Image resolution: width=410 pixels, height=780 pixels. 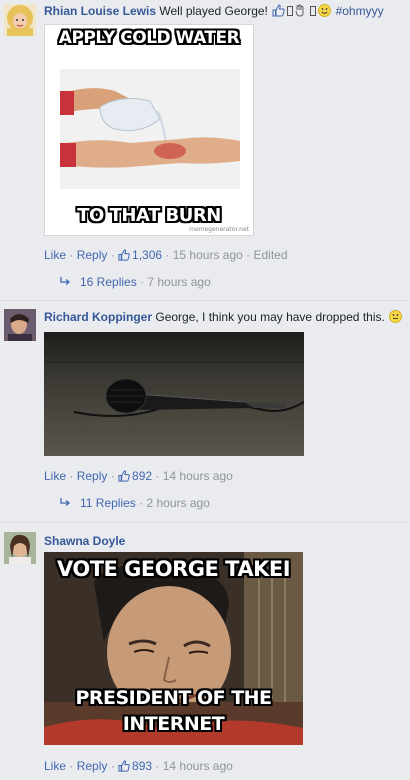 I want to click on replies-time: 7 hours ago, so click(x=179, y=282).